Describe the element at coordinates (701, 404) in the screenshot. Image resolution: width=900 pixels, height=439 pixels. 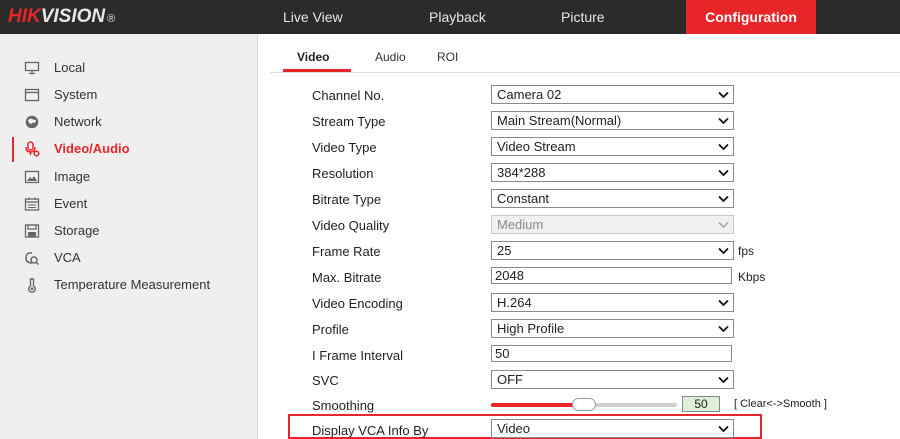
I see `smoothing-value-box: 50` at that location.